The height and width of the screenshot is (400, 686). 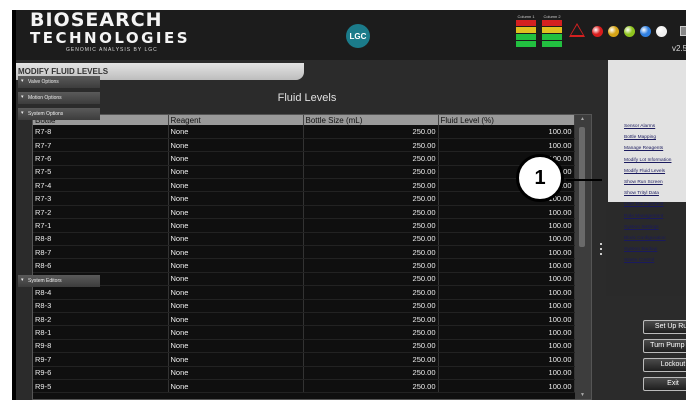 I want to click on sidebar-link-system-settings: System Settings, so click(x=641, y=227).